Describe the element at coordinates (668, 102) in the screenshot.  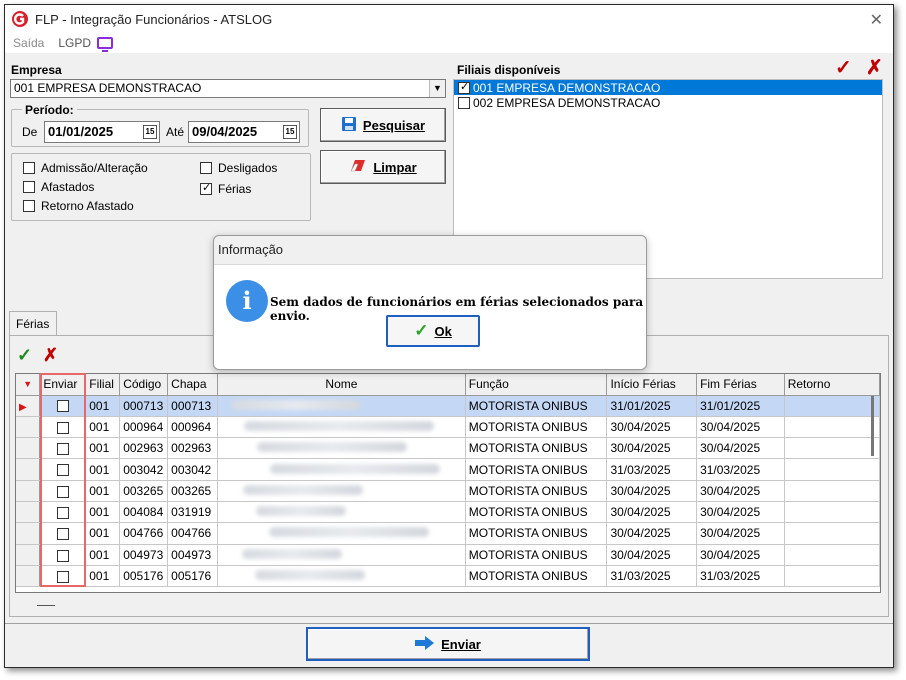
I see `list-item: 002 EMPRESA DEMONSTRACAO` at that location.